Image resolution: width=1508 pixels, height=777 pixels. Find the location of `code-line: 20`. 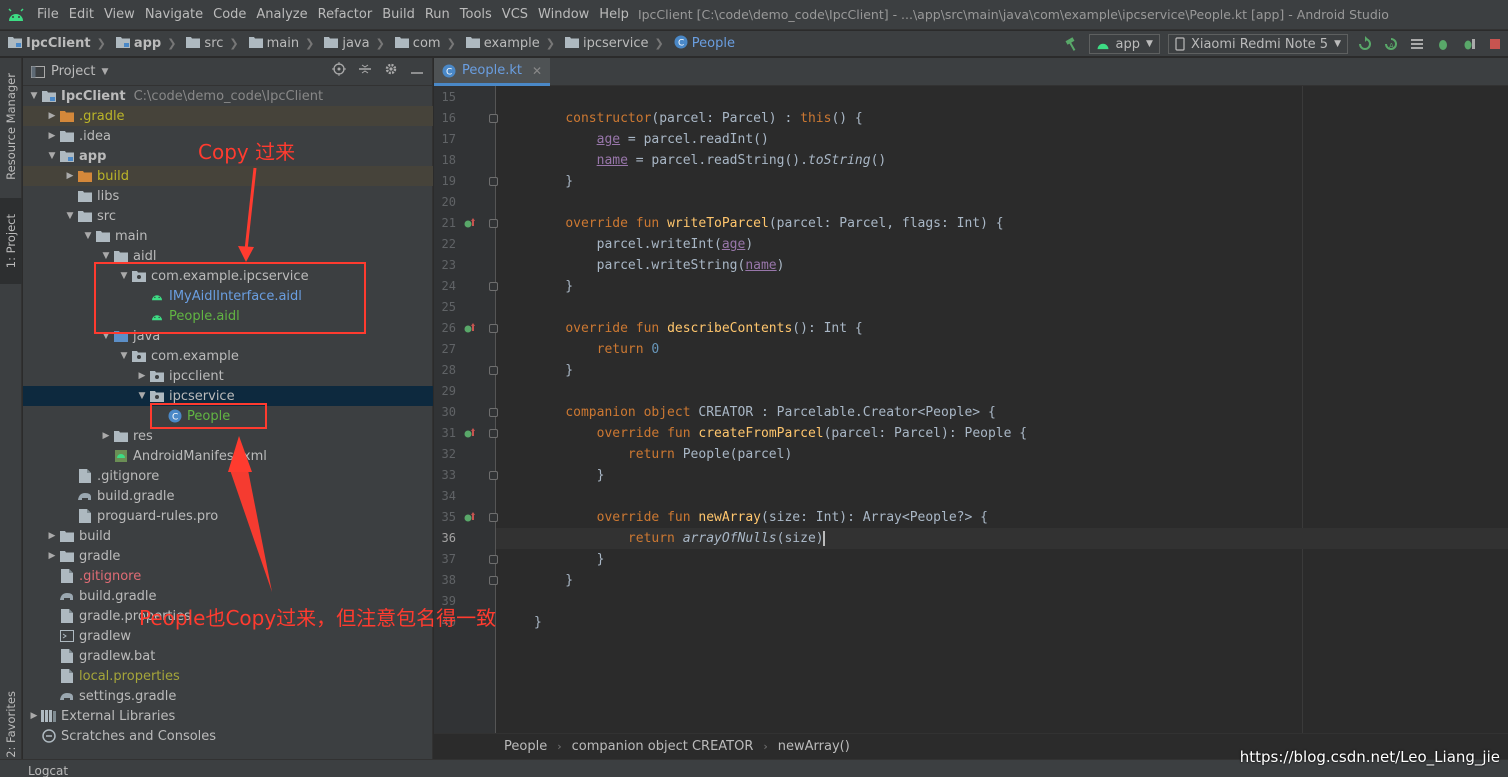

code-line: 20 is located at coordinates (971, 202).